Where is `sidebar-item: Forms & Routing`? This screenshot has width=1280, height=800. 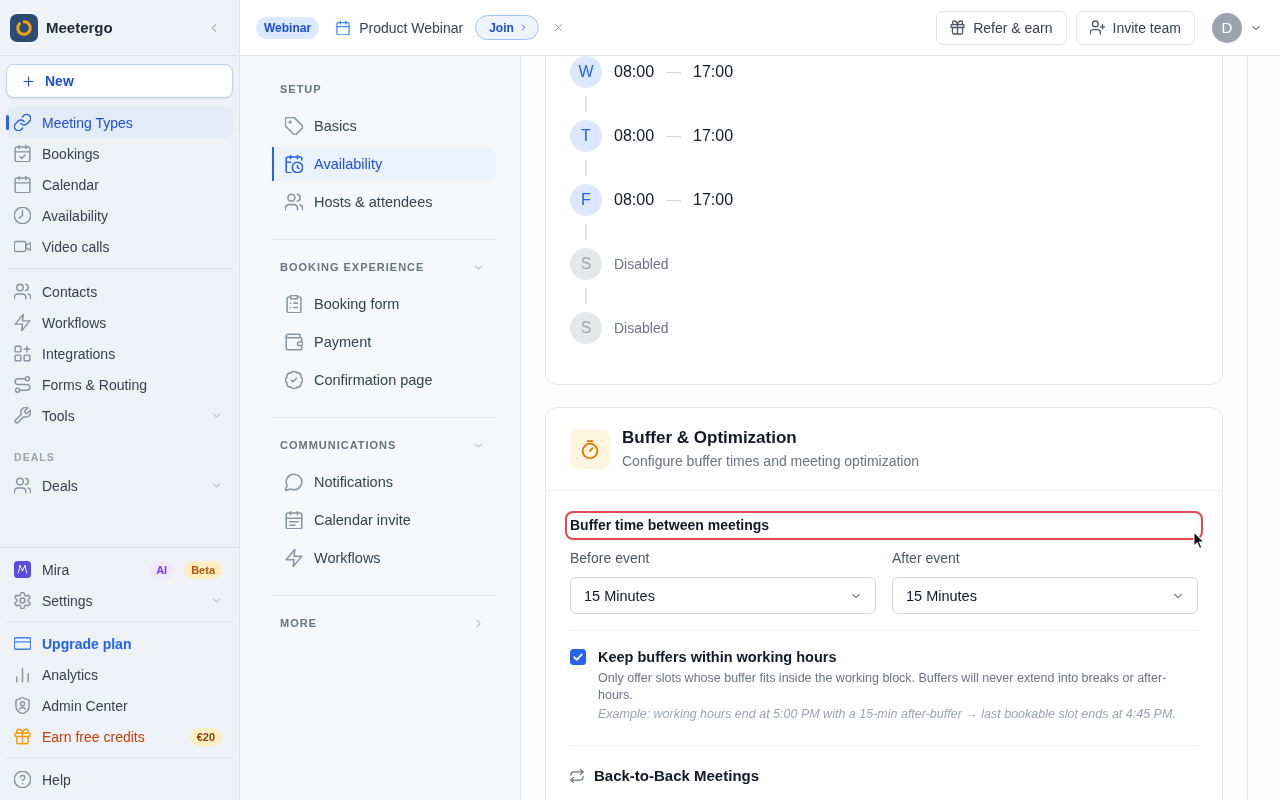 sidebar-item: Forms & Routing is located at coordinates (119, 384).